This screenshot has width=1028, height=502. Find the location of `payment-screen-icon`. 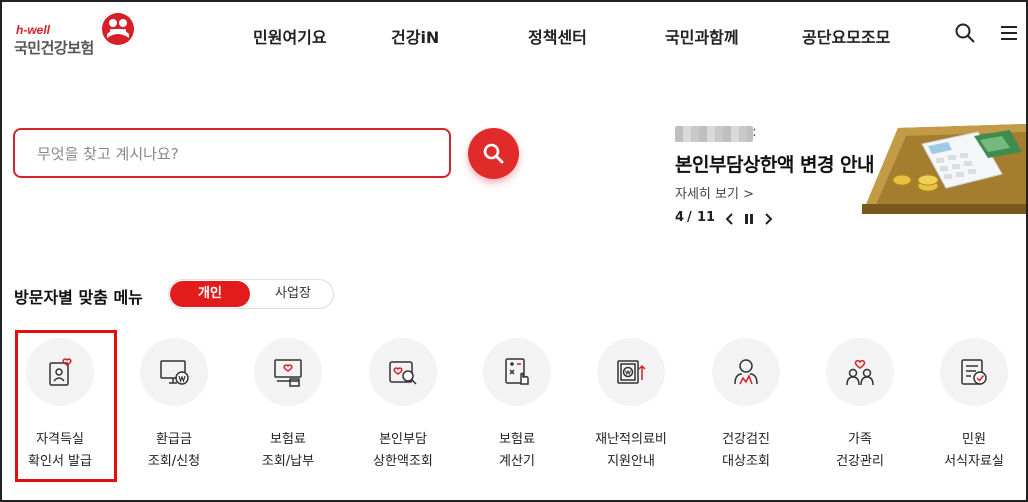

payment-screen-icon is located at coordinates (288, 373).